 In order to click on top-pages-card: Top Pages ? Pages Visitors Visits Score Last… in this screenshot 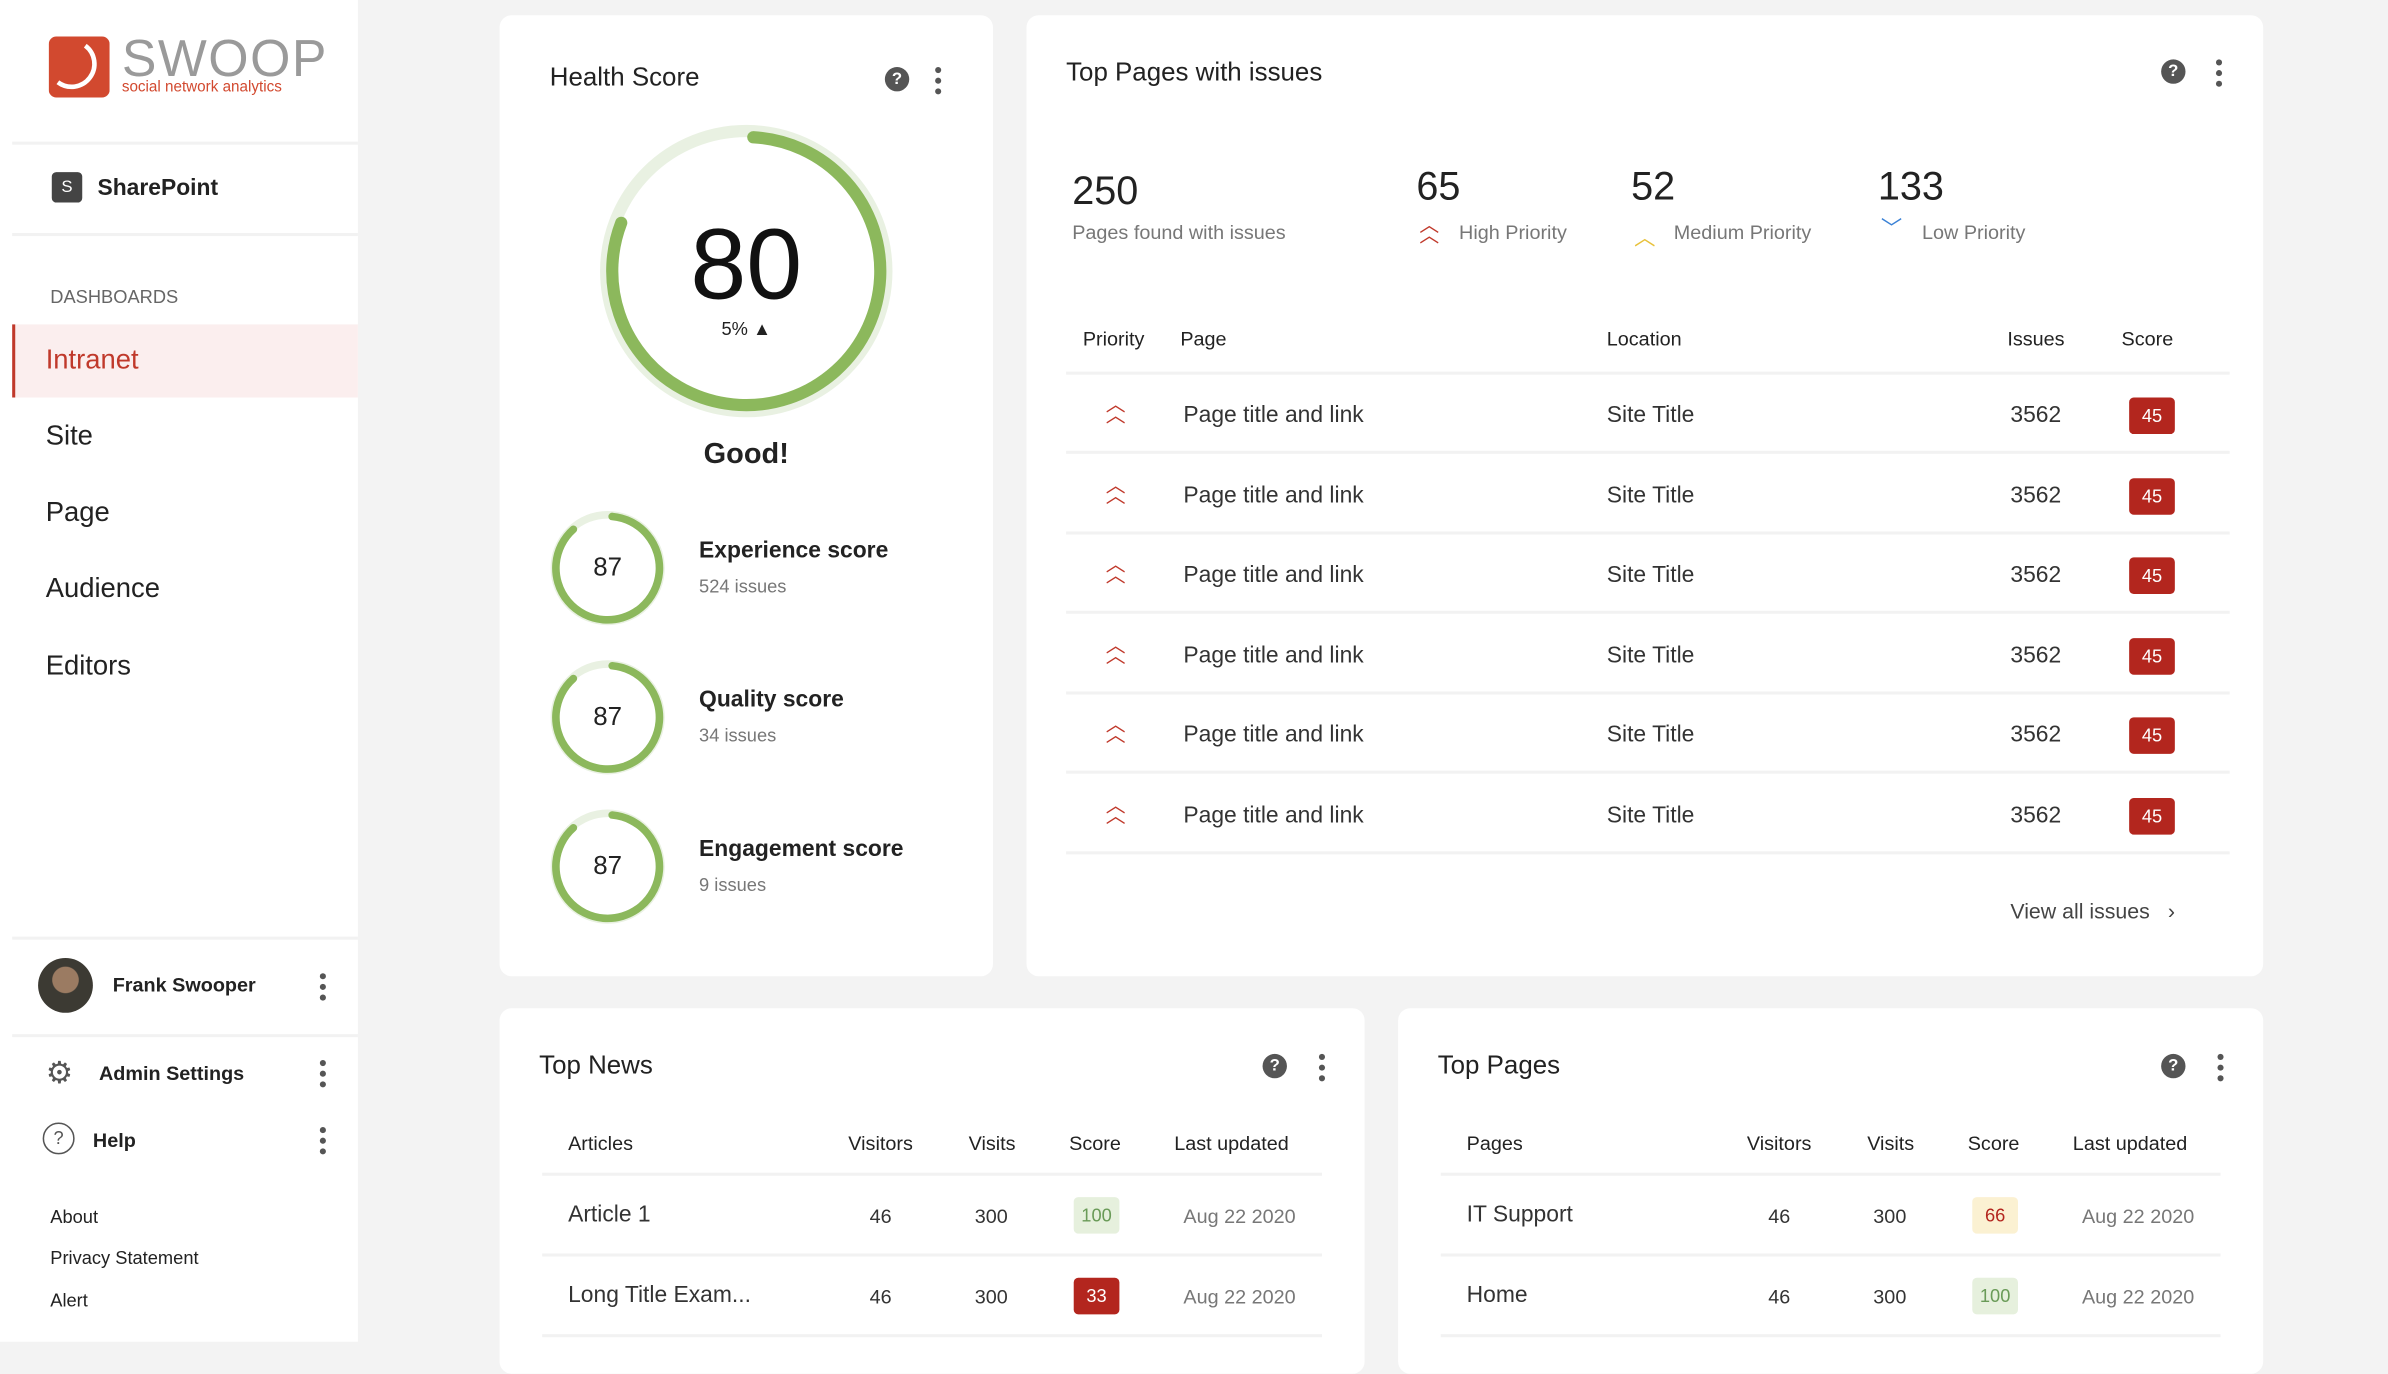, I will do `click(1831, 1191)`.